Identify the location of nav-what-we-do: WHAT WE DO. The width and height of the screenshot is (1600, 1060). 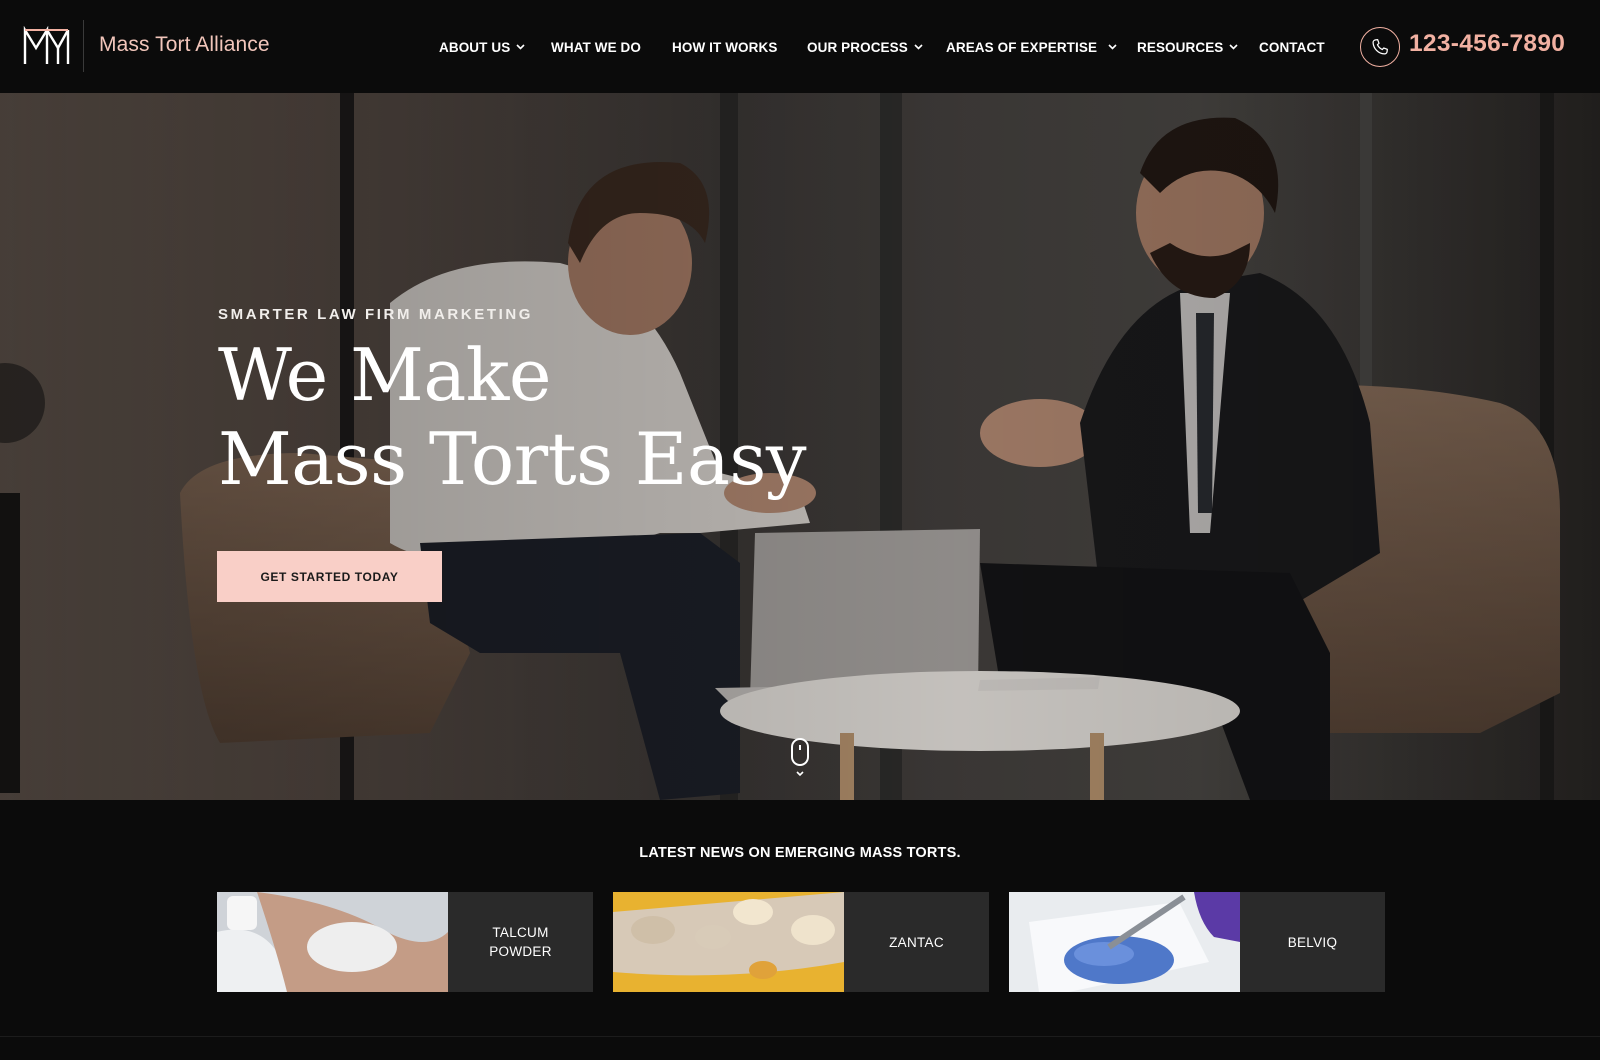
(596, 47).